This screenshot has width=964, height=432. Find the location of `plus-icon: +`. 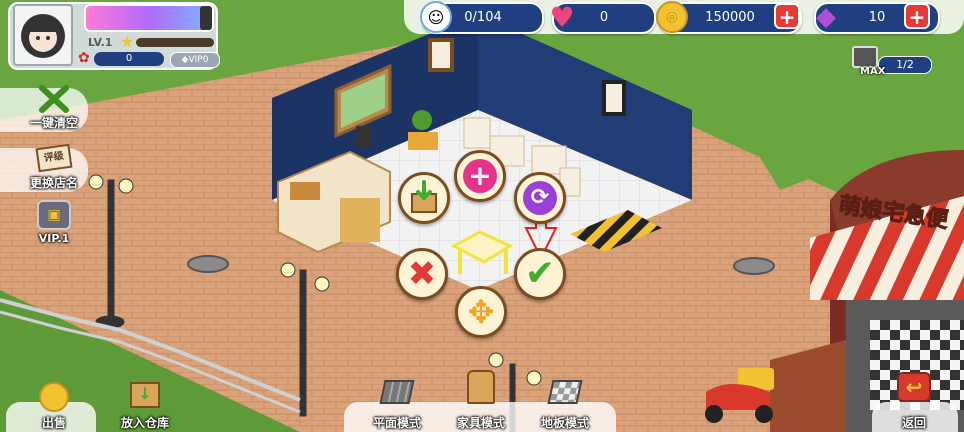

plus-icon: + is located at coordinates (480, 176).